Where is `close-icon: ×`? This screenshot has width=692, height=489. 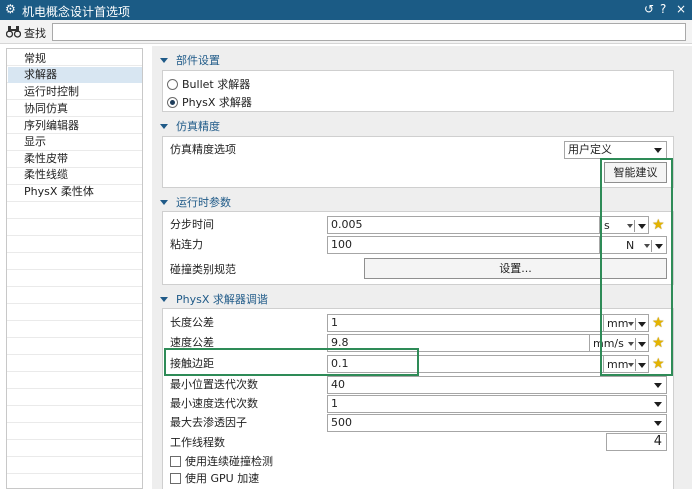
close-icon: × is located at coordinates (681, 9).